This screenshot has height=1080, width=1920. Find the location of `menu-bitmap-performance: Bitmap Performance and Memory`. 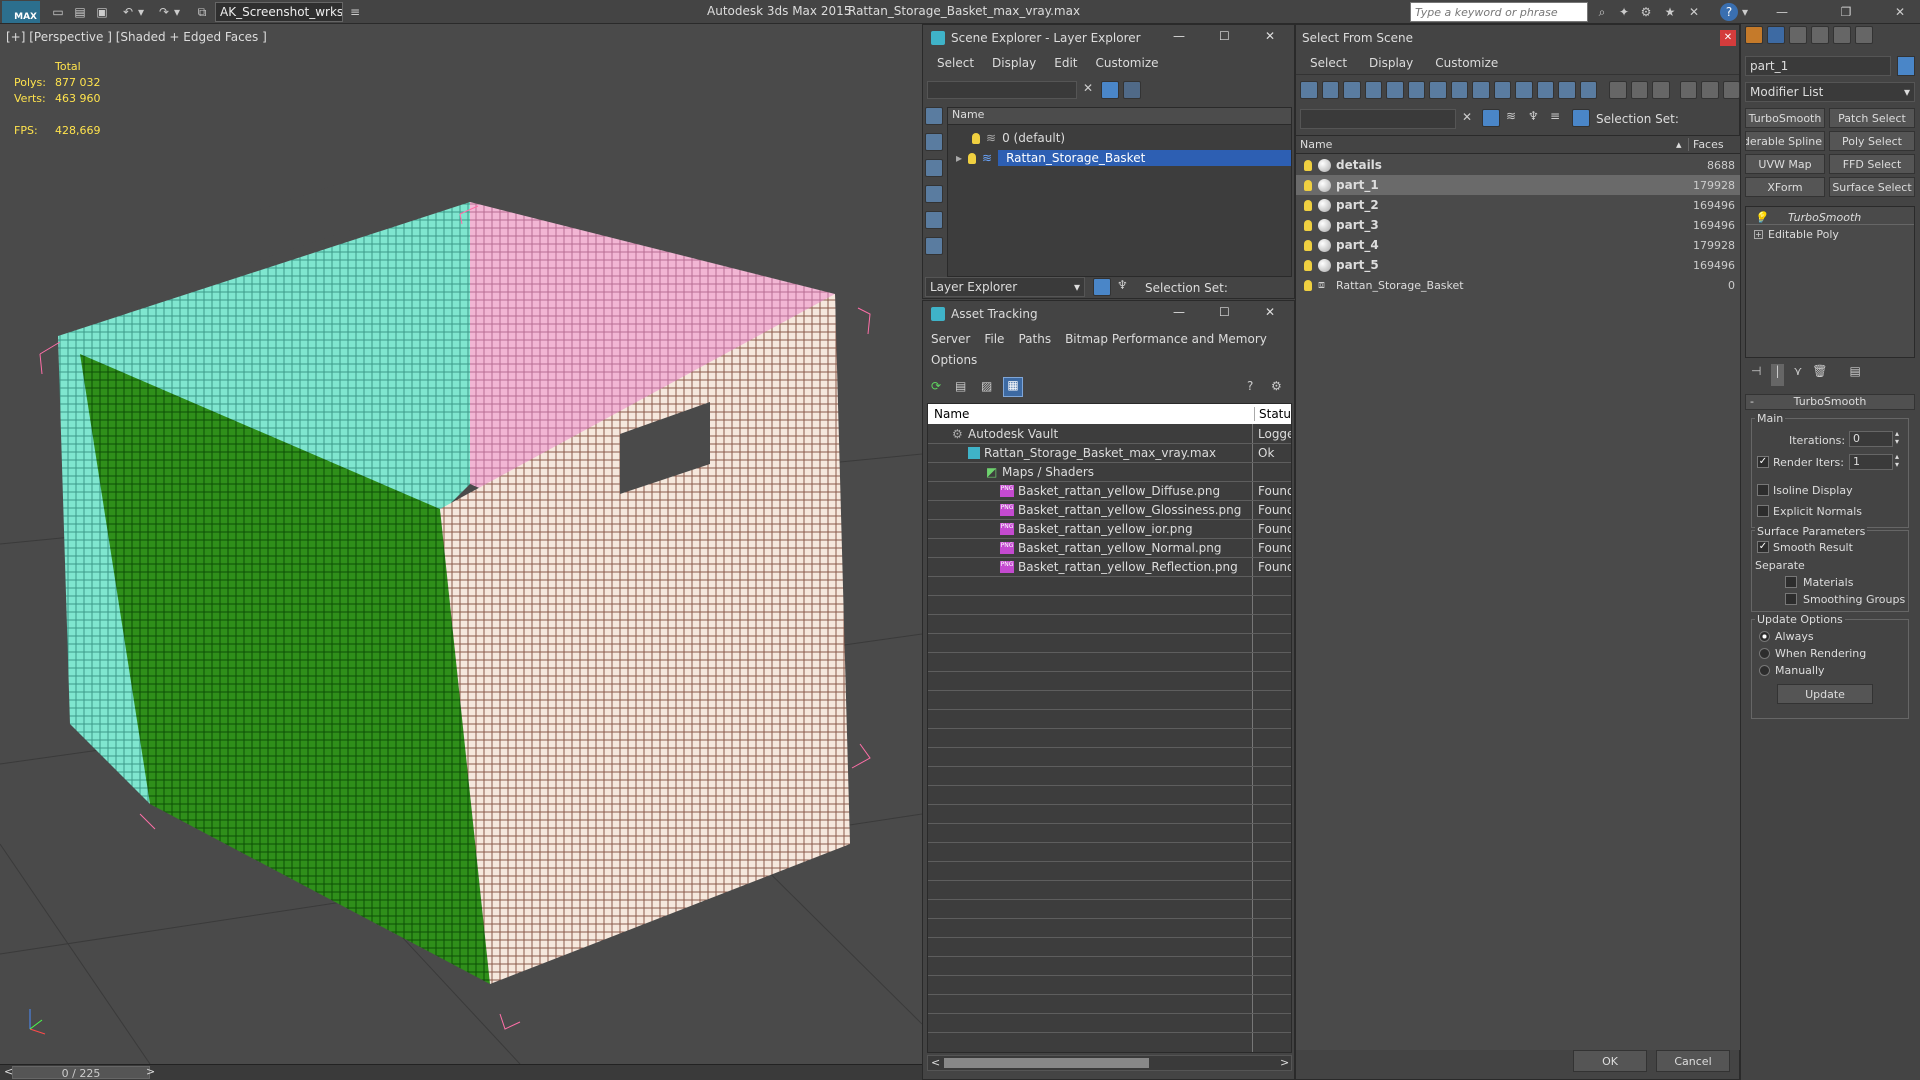

menu-bitmap-performance: Bitmap Performance and Memory is located at coordinates (1166, 339).